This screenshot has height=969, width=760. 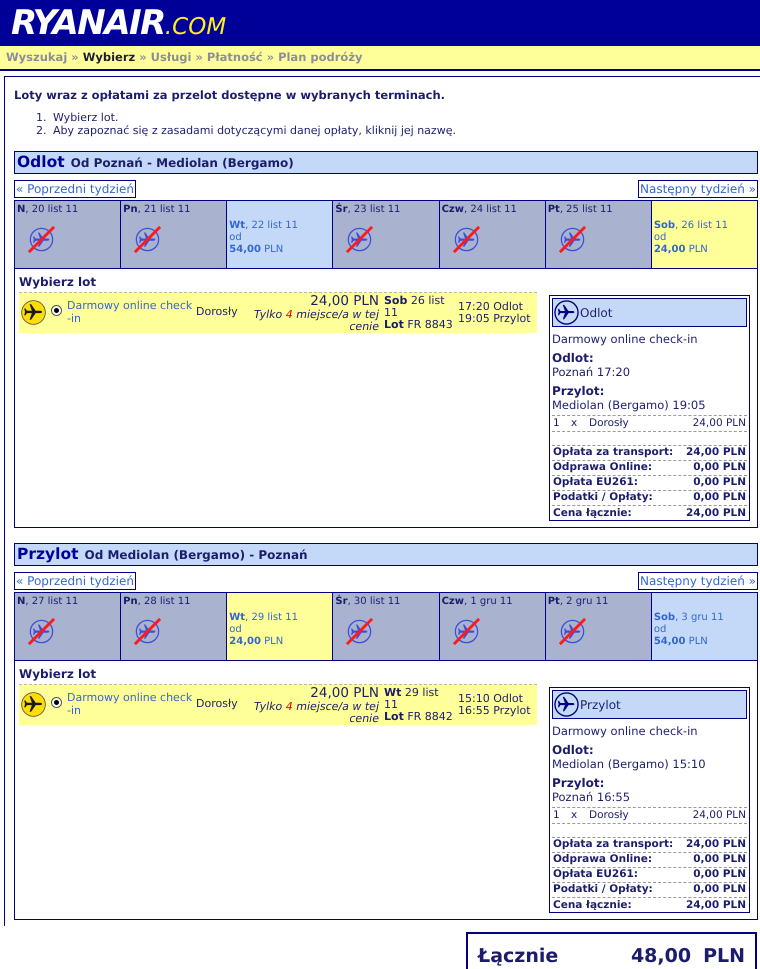 I want to click on day-cell: Czw, 1 gru 11, so click(x=491, y=626).